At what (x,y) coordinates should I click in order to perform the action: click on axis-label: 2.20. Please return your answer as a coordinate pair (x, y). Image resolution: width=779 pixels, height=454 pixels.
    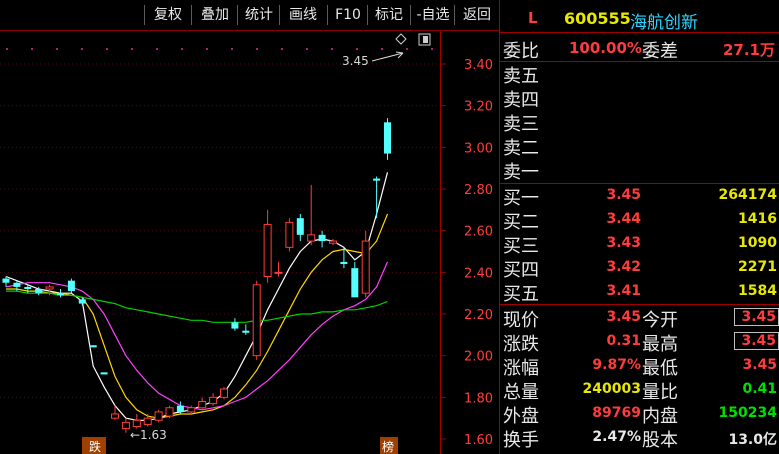
    Looking at the image, I should click on (478, 315).